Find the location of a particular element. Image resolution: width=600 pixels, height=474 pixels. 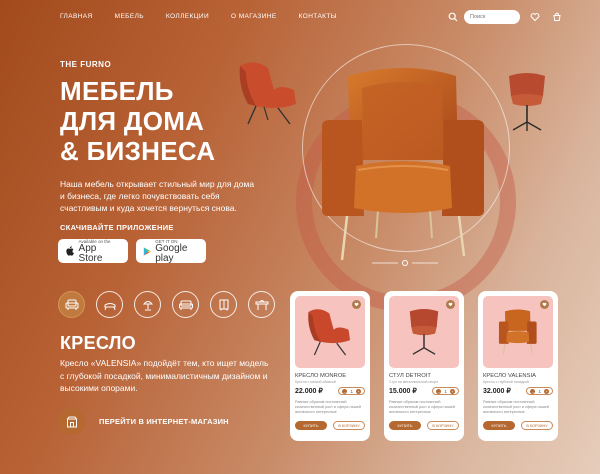

armchair-icon is located at coordinates (71, 304).